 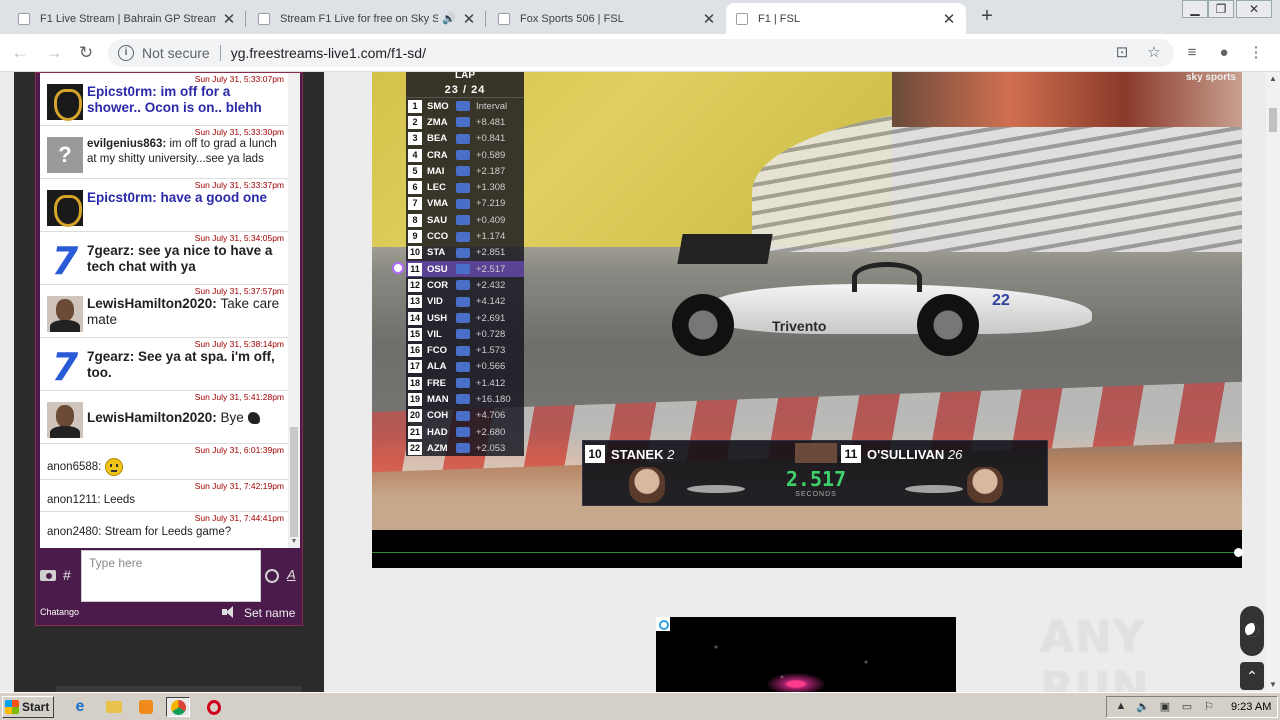 I want to click on minimize-button: ▁, so click(x=1195, y=9).